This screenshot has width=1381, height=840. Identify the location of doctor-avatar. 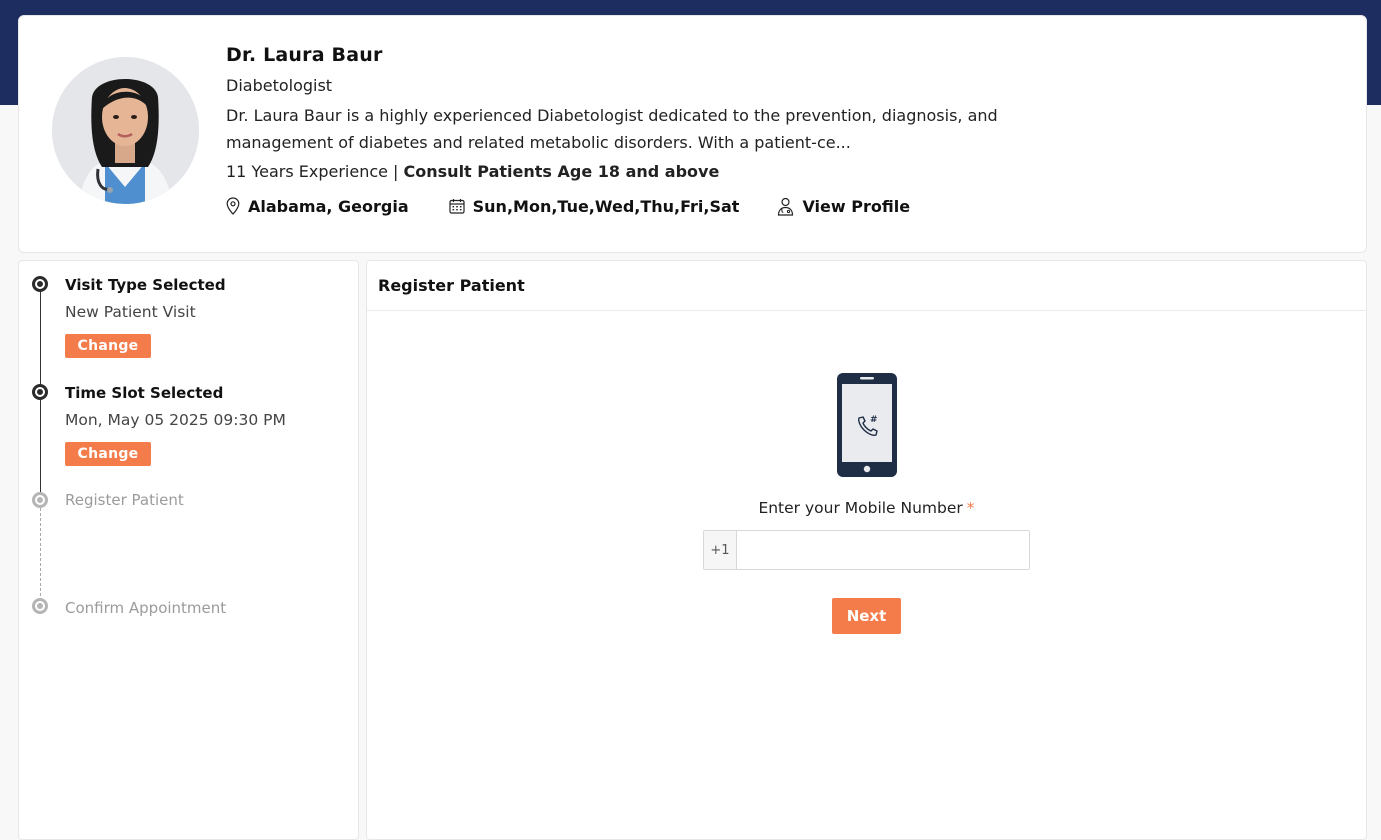
(125, 130).